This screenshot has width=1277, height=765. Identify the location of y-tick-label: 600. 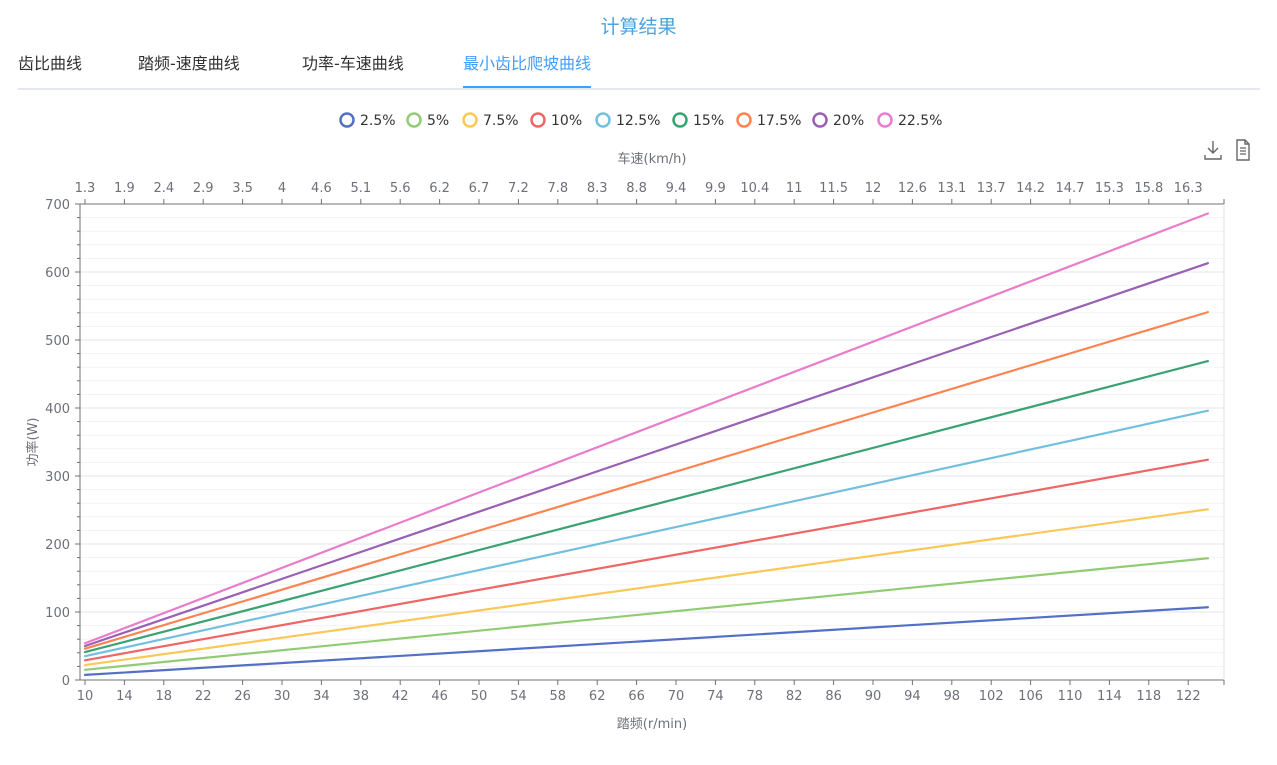
(57, 273).